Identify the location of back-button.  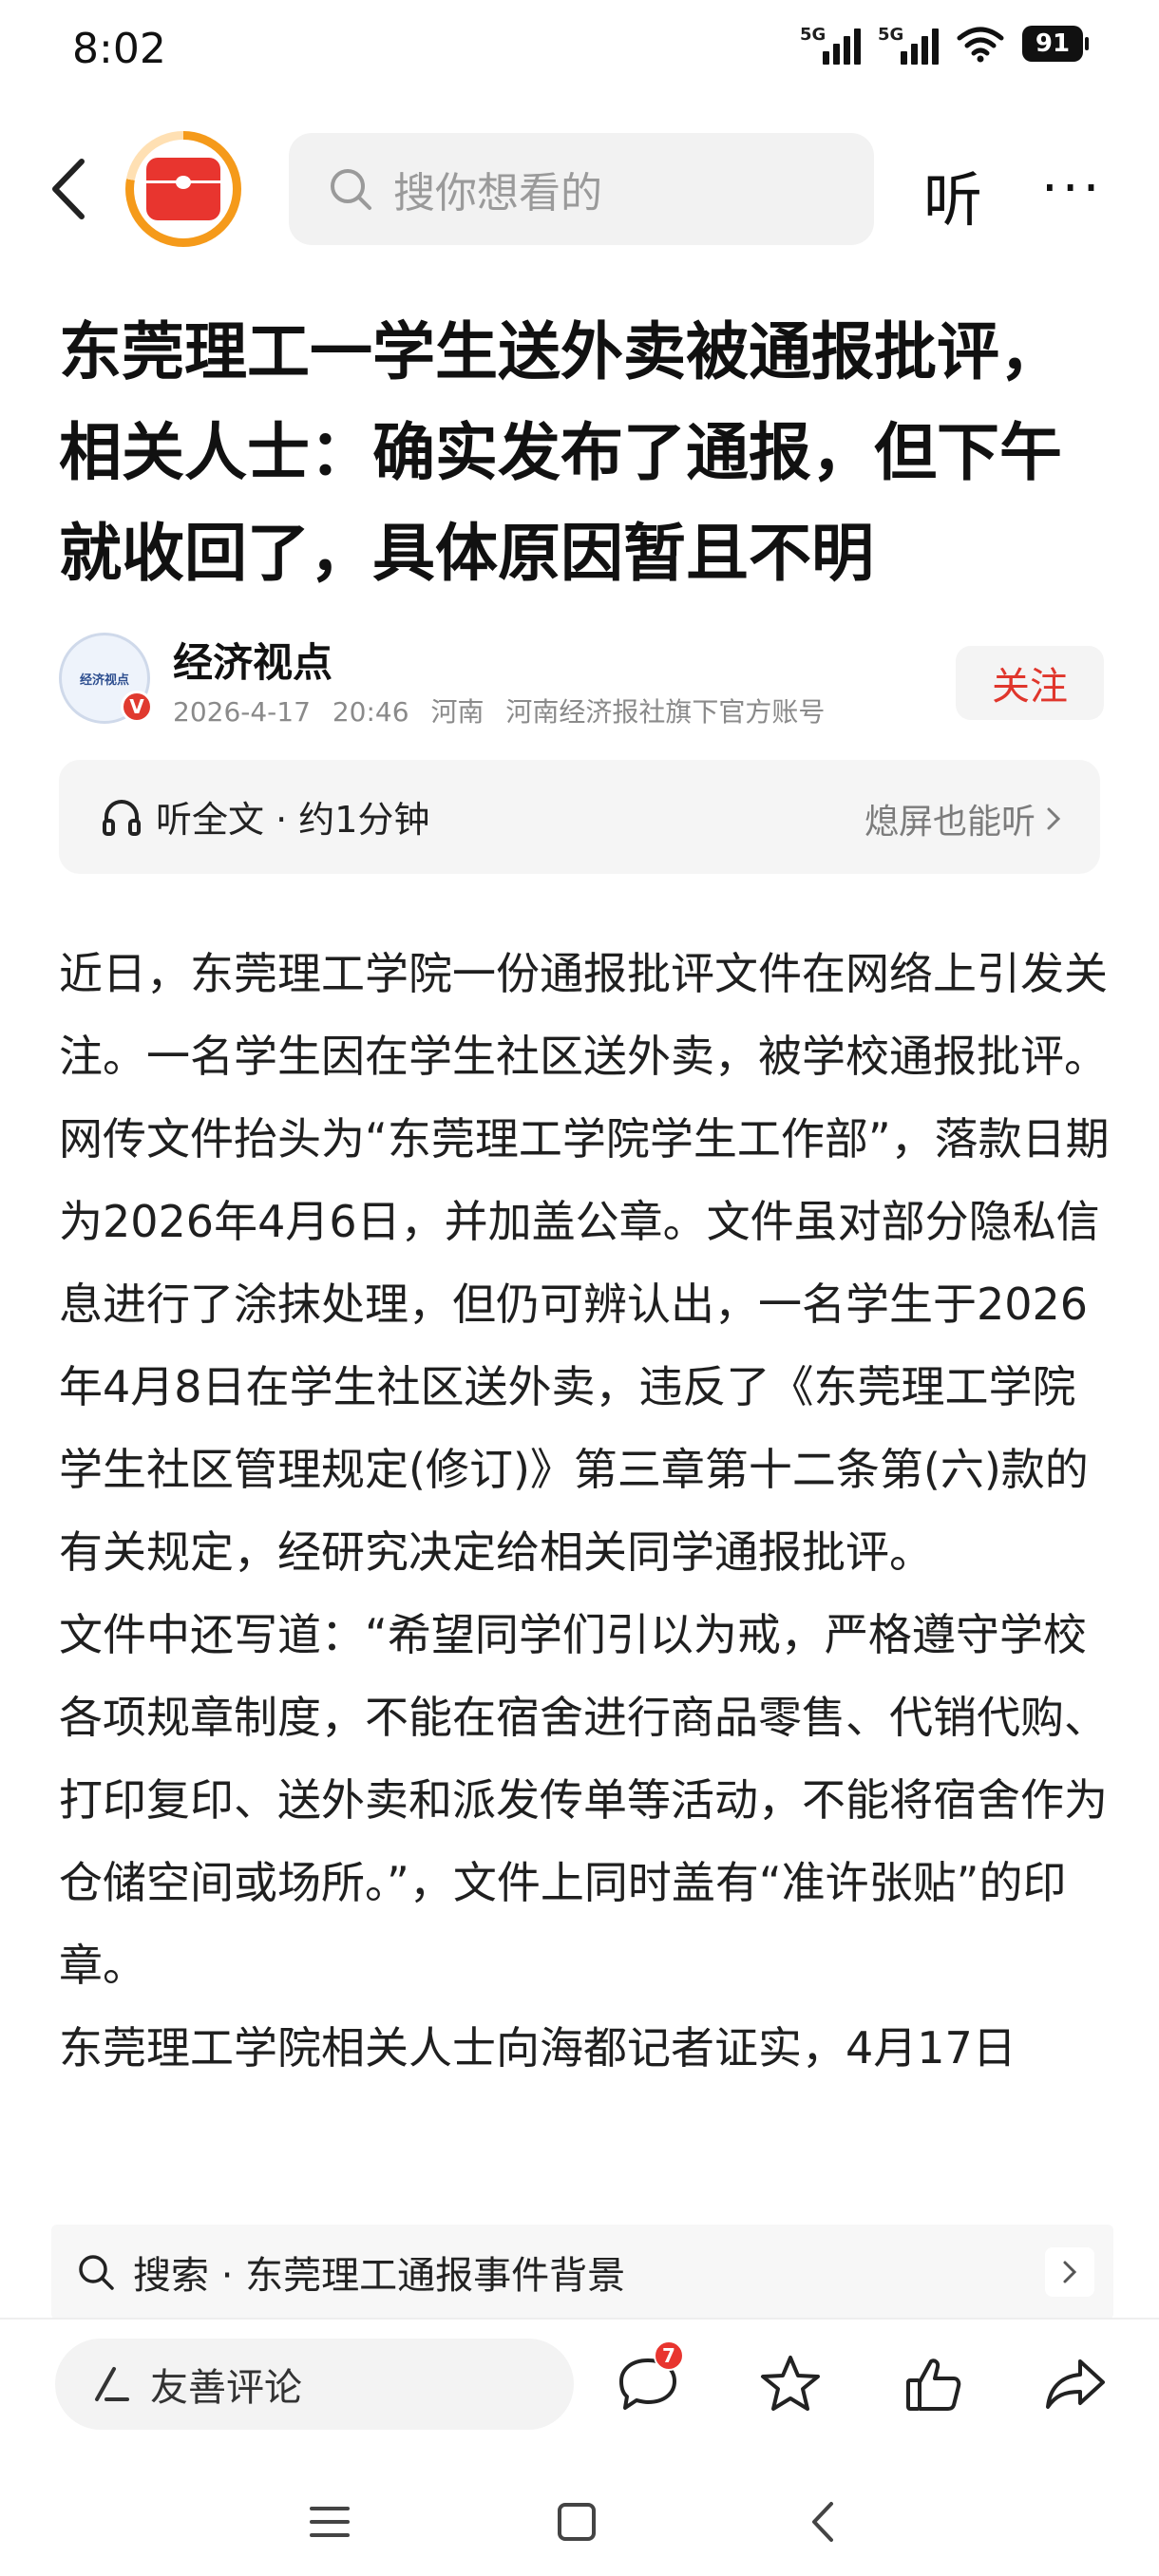
(72, 189).